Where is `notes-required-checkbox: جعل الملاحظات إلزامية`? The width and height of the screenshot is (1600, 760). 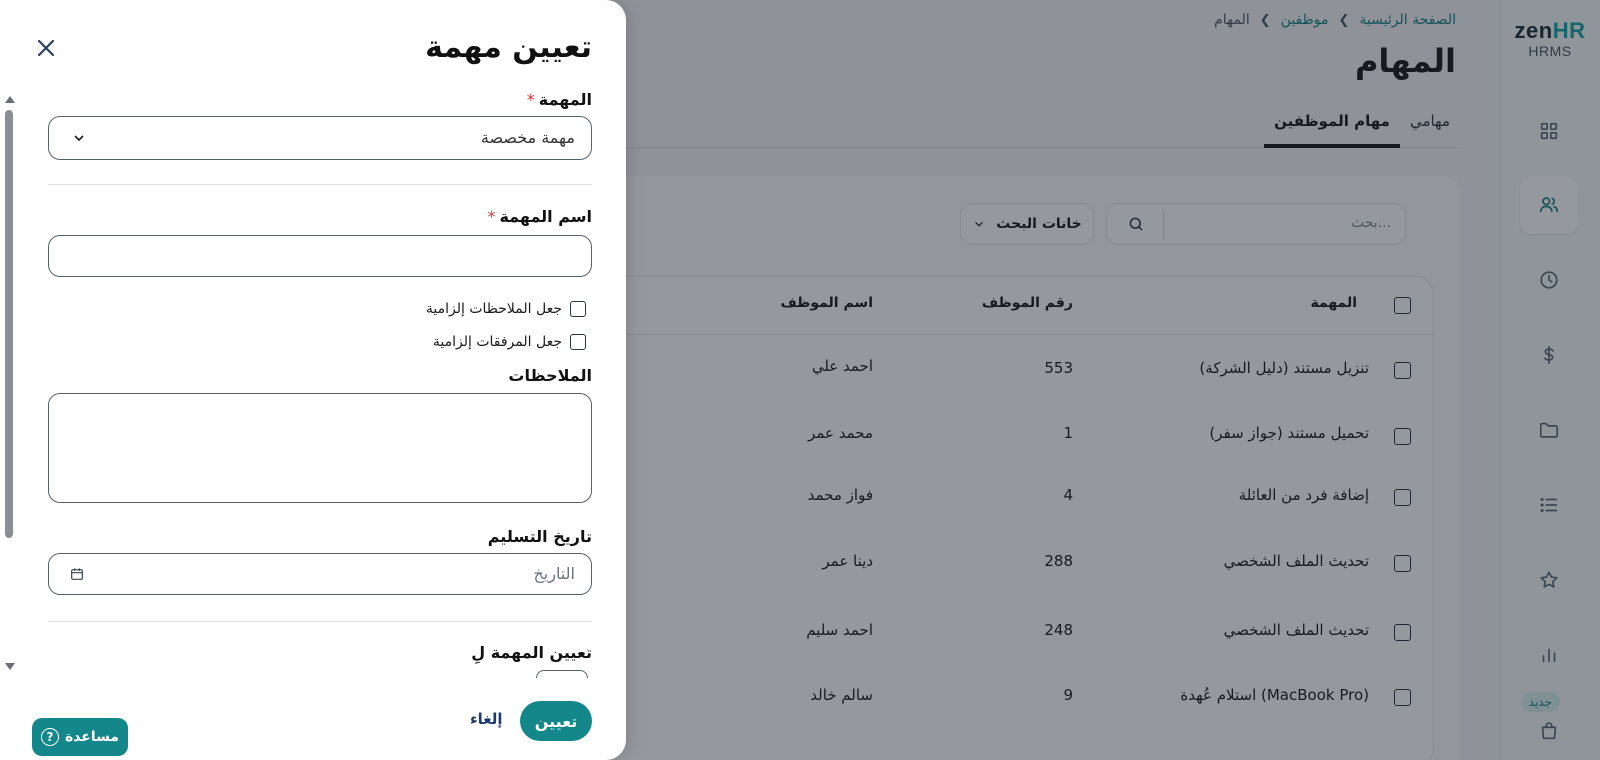
notes-required-checkbox: جعل الملاحظات إلزامية is located at coordinates (506, 309).